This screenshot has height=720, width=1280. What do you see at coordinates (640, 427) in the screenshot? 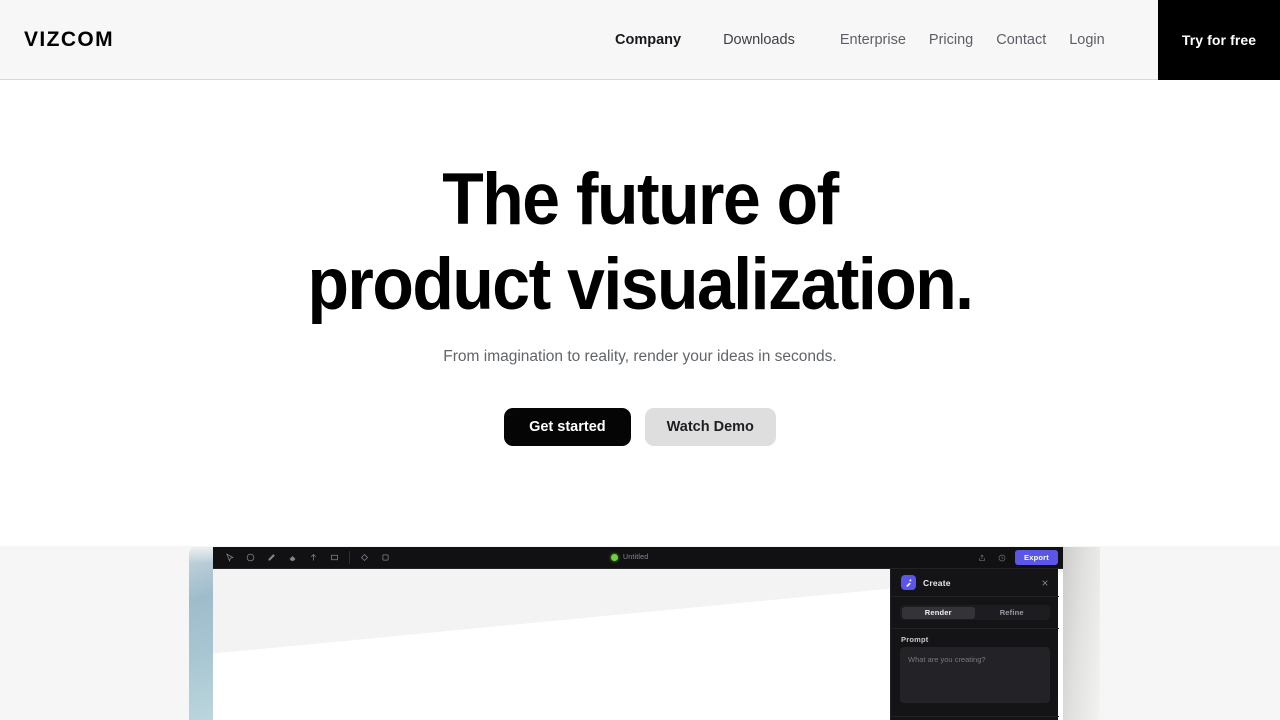
I see `hero-cta-row: Get started Watch Demo` at bounding box center [640, 427].